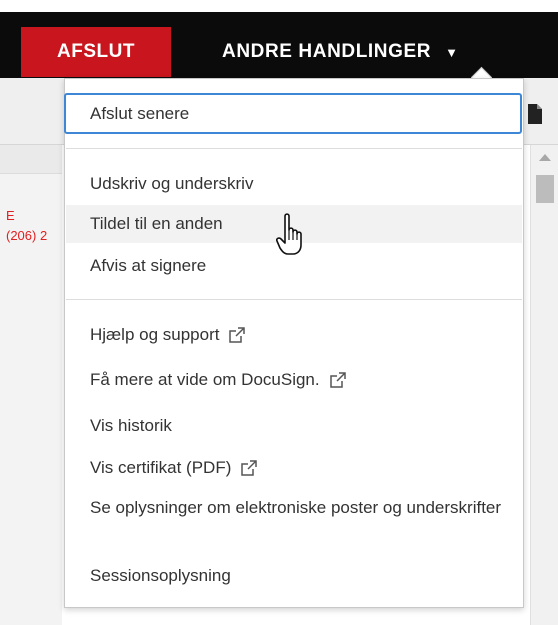 This screenshot has width=558, height=625. I want to click on menu-item-label: Sessionsoplysning, so click(160, 575).